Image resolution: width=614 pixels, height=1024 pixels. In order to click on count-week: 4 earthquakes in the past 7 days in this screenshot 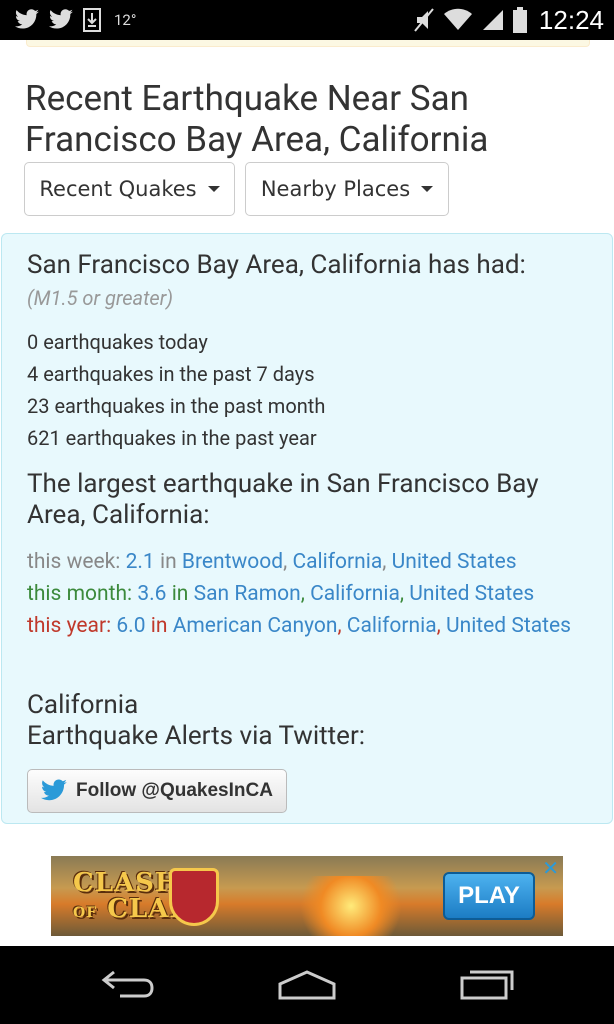, I will do `click(171, 374)`.